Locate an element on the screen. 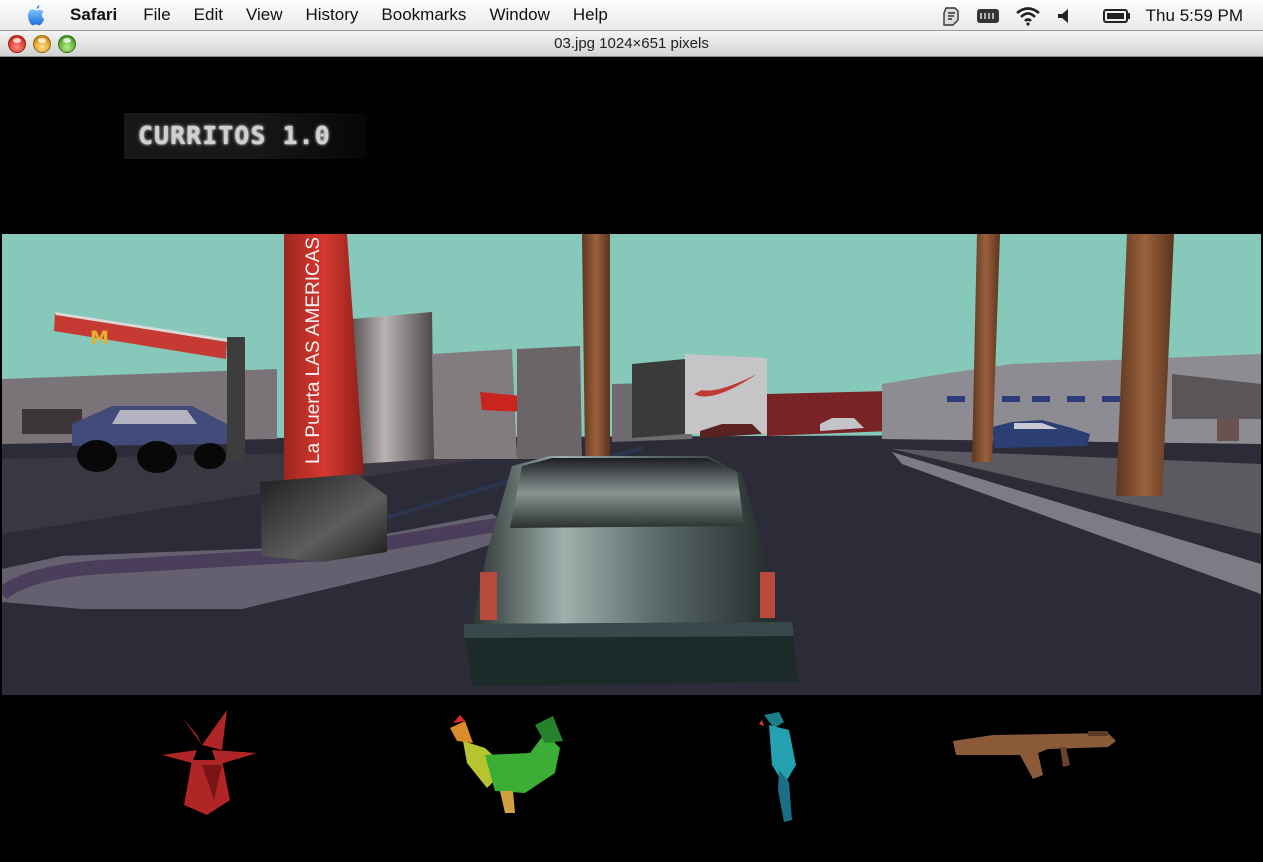  menu-file: File is located at coordinates (156, 15).